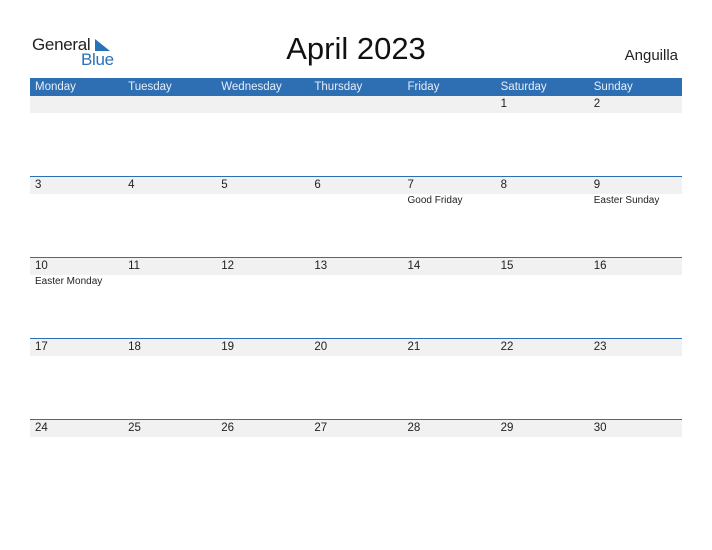  I want to click on day-number: 11, so click(134, 266).